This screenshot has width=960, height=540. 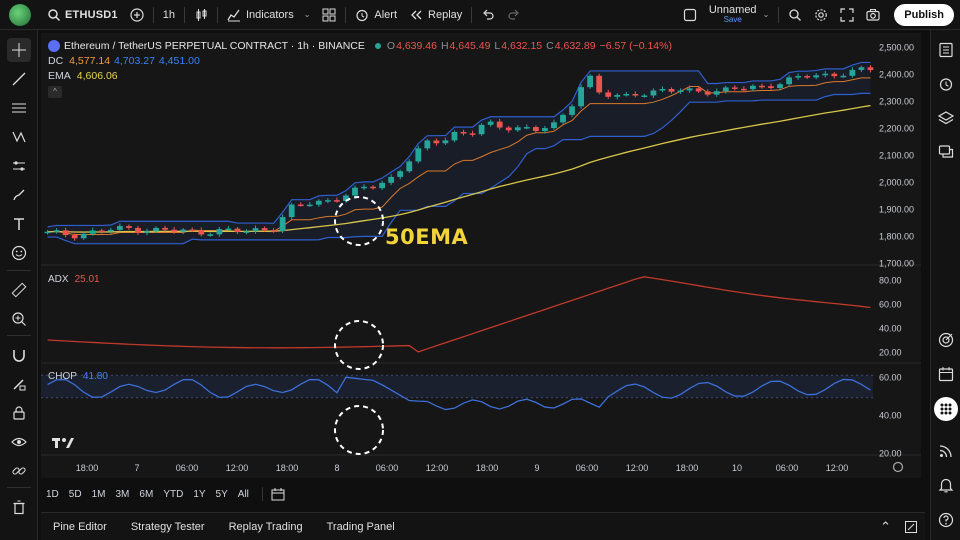 I want to click on chart-type-button, so click(x=201, y=15).